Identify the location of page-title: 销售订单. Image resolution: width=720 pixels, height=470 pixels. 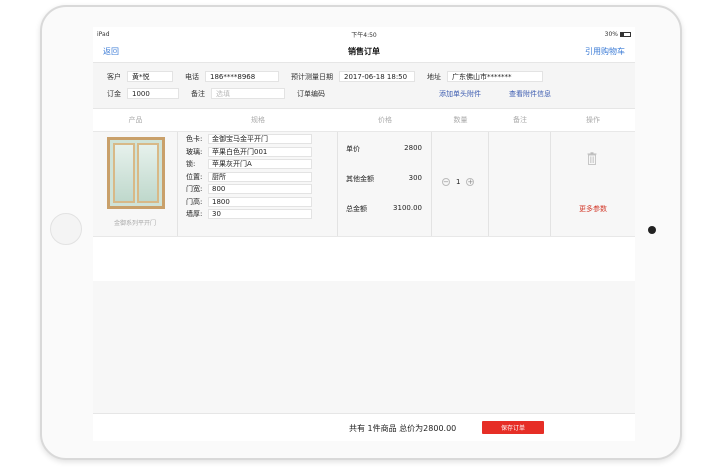
(364, 51).